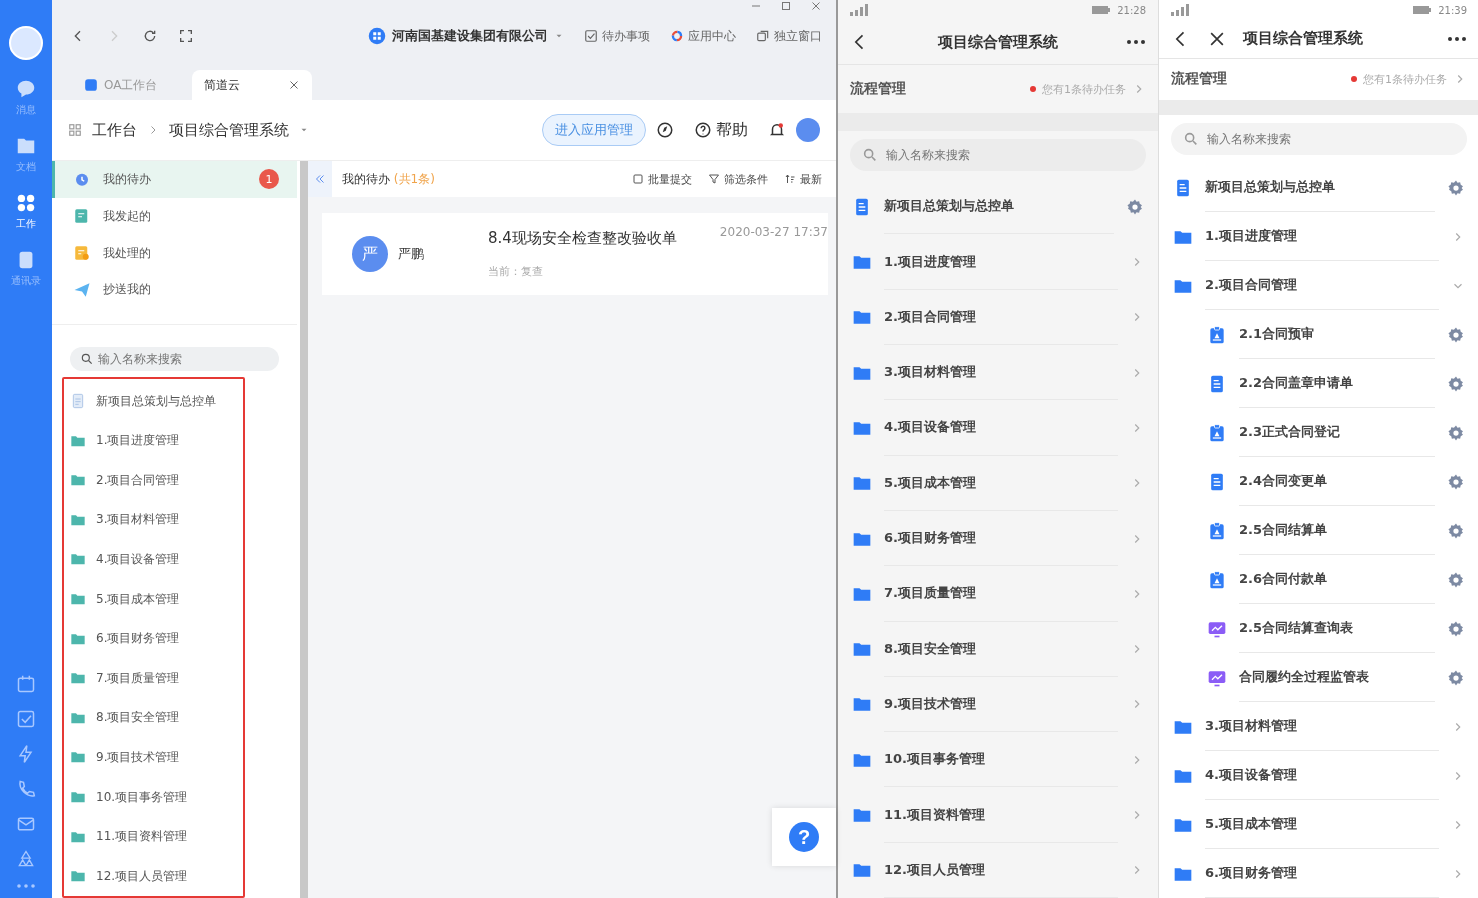  What do you see at coordinates (1318, 383) in the screenshot?
I see `list-row: 2.2合同盖章申请单` at bounding box center [1318, 383].